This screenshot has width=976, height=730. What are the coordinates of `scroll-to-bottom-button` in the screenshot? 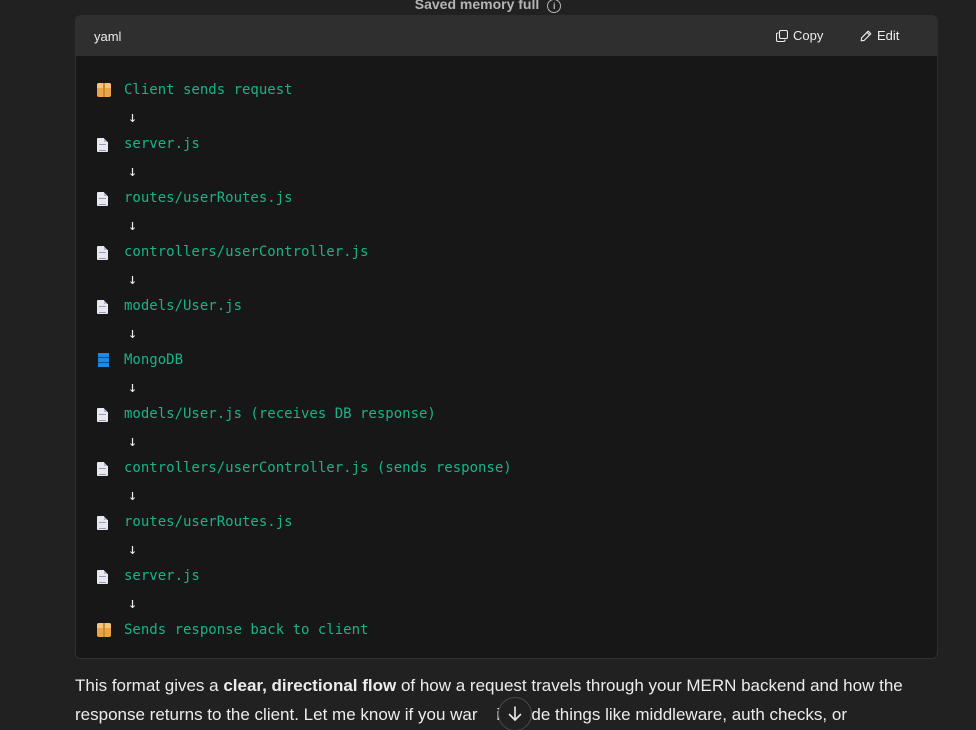 It's located at (515, 713).